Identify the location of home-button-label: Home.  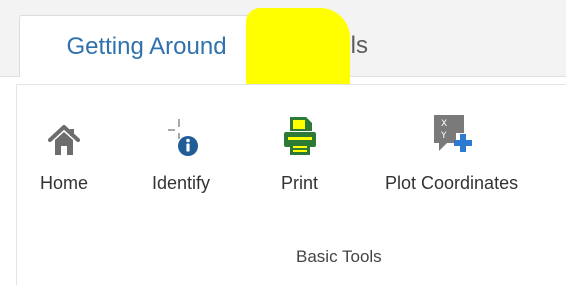
(64, 183).